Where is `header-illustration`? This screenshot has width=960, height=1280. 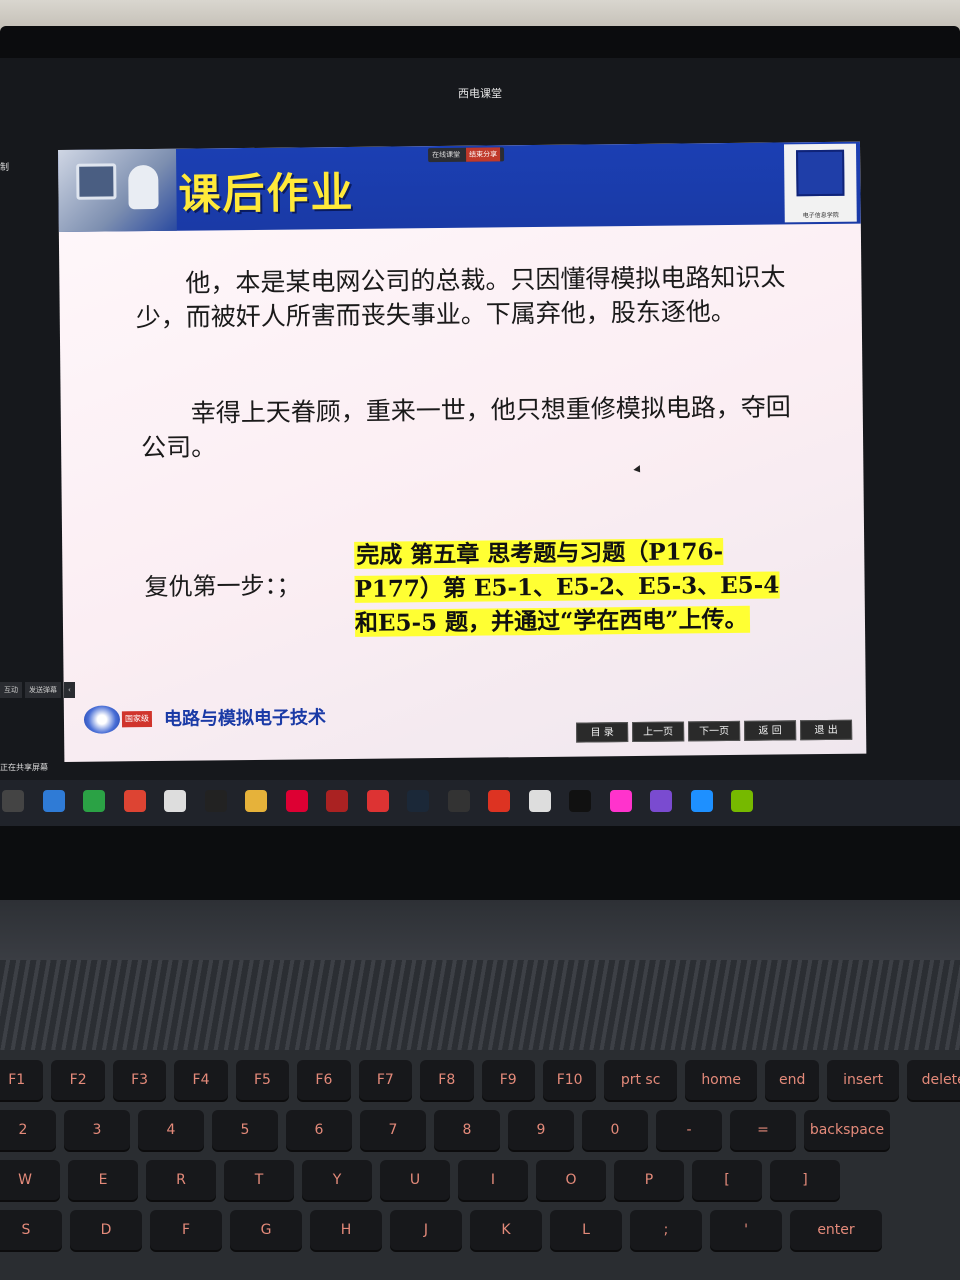
header-illustration is located at coordinates (117, 190).